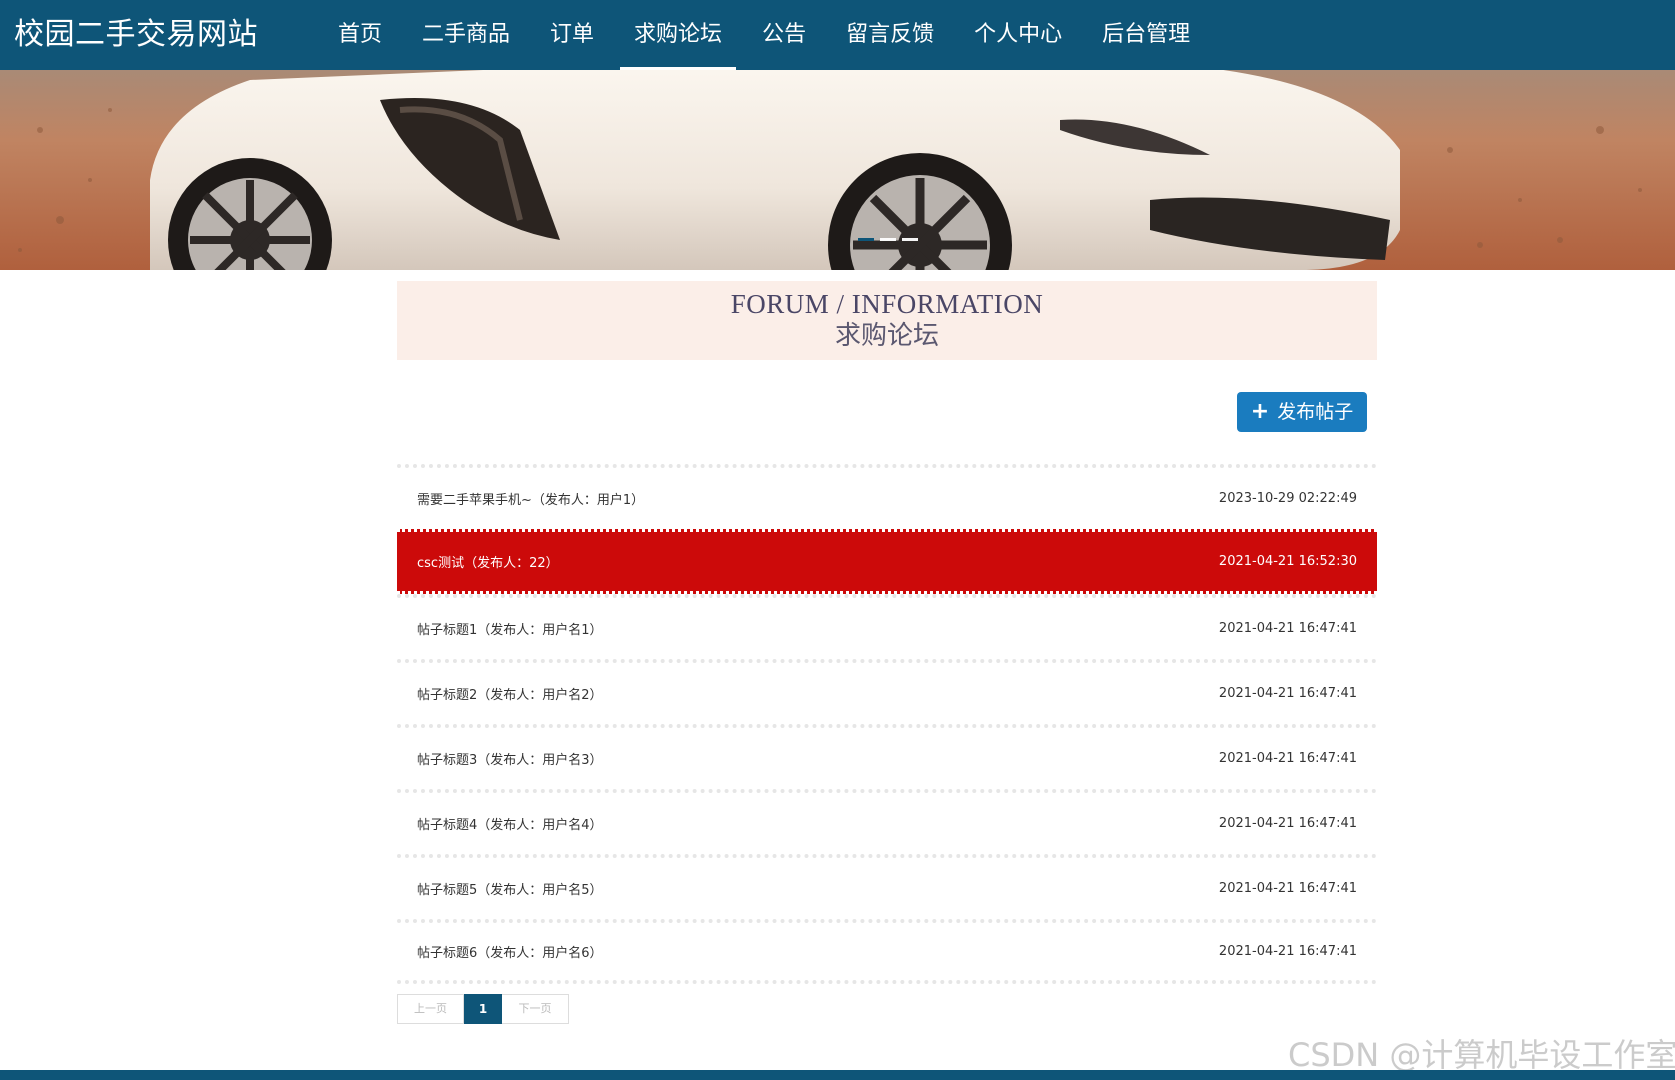 The width and height of the screenshot is (1675, 1080). I want to click on list-item: csc测试（发布人：22） 2021-04-21 16:52:30, so click(887, 561).